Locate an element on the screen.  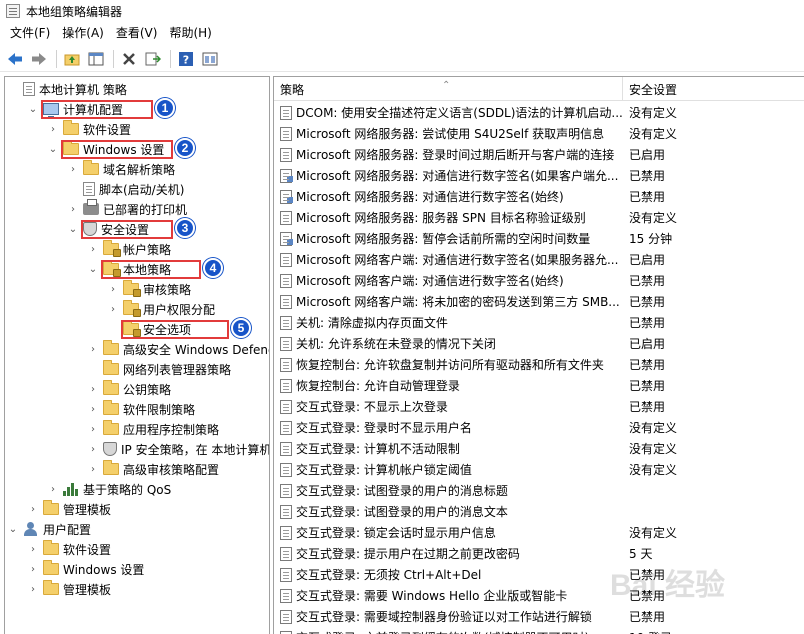
policy-cell: 交互式登录: 锁定会话时显示用户信息 is located at coordinates (448, 532).